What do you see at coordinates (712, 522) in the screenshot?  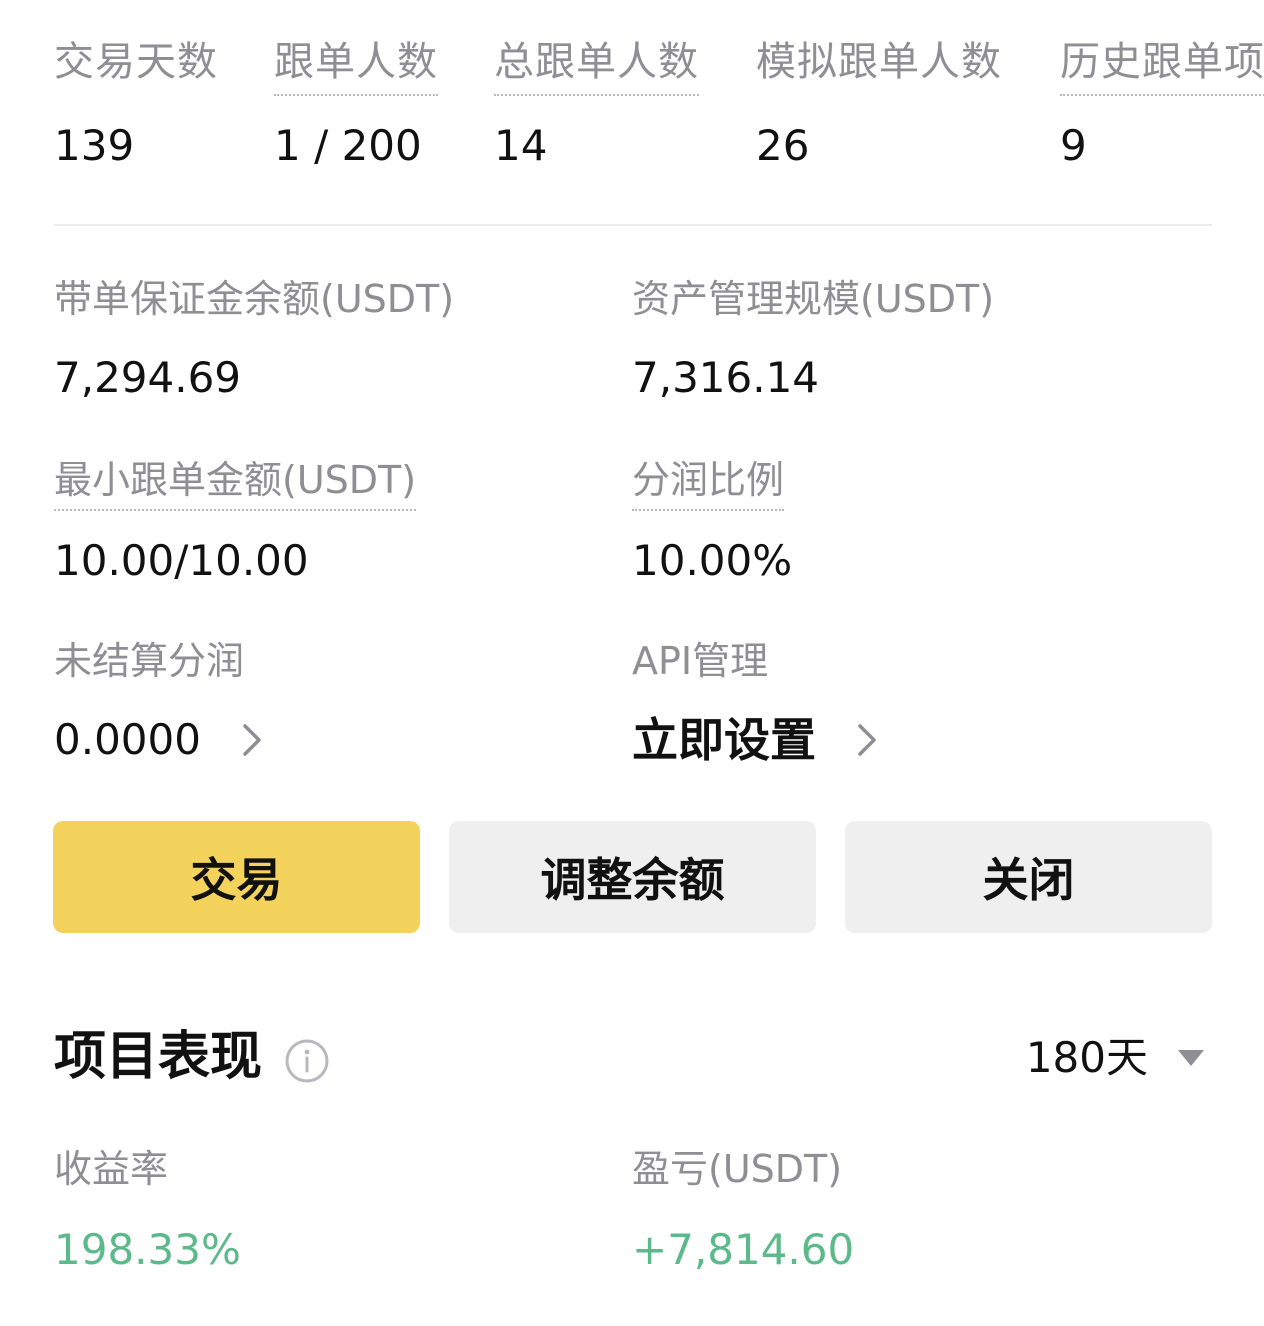 I see `profit-share-ratio: 分润比例 10.00%` at bounding box center [712, 522].